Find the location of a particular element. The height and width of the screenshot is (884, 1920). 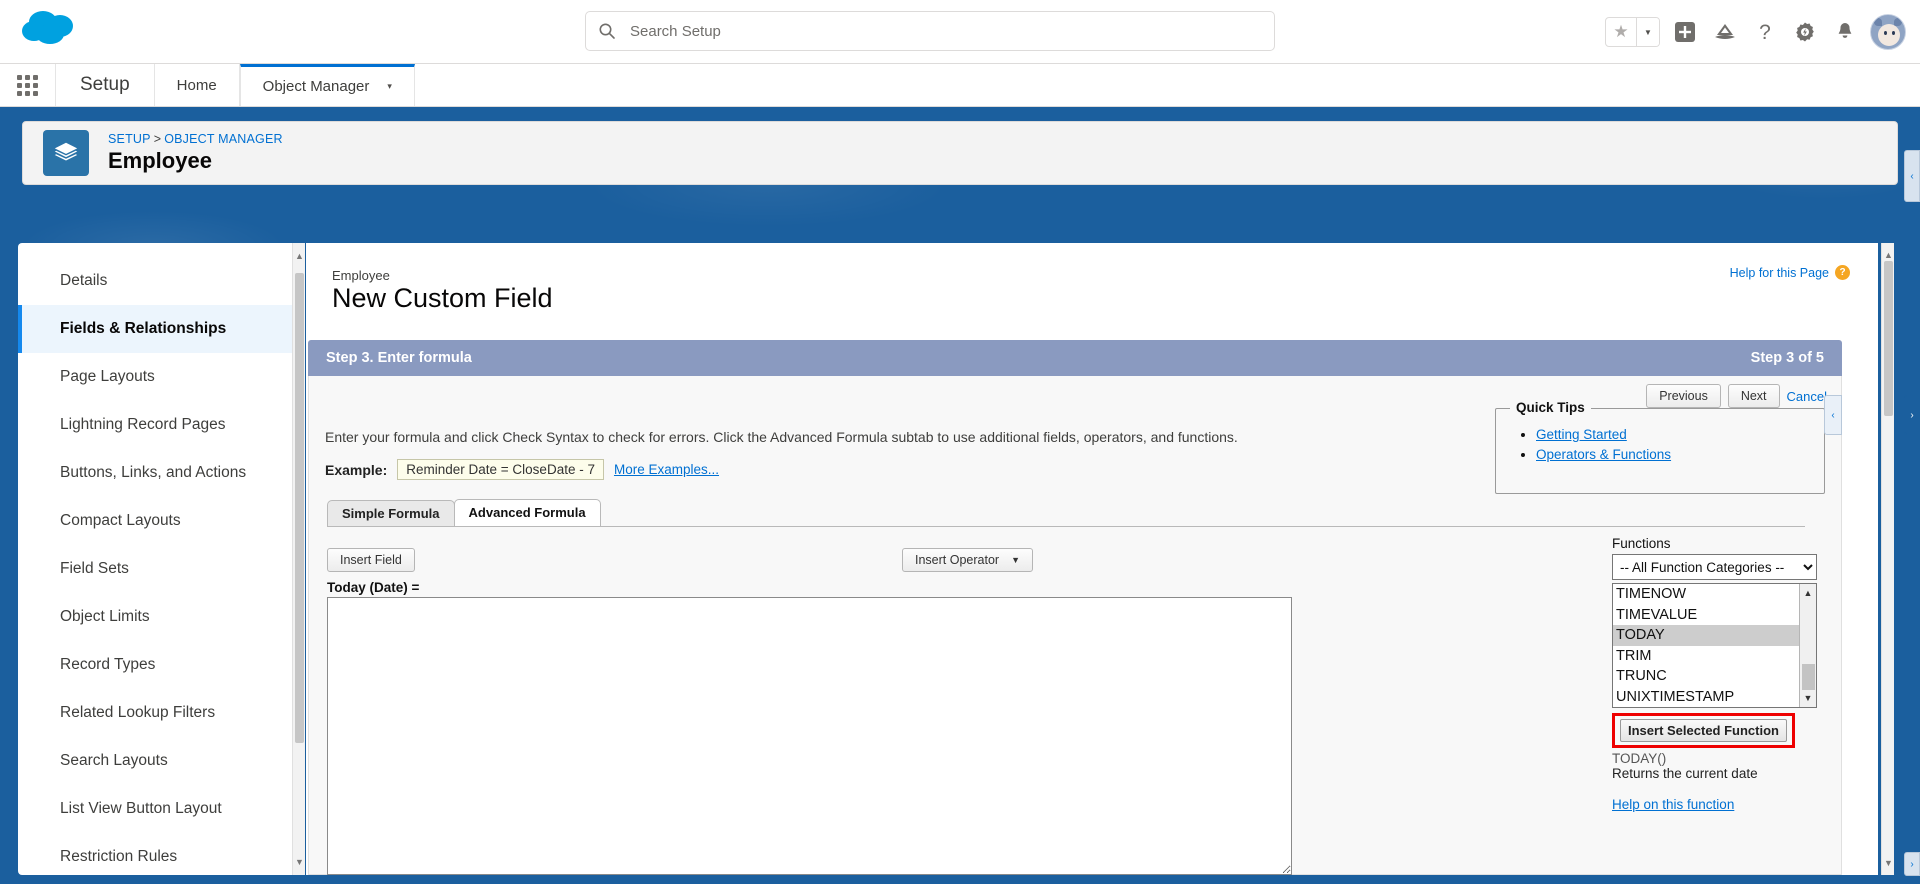

favorites-group: ★ ▼ is located at coordinates (1632, 32).